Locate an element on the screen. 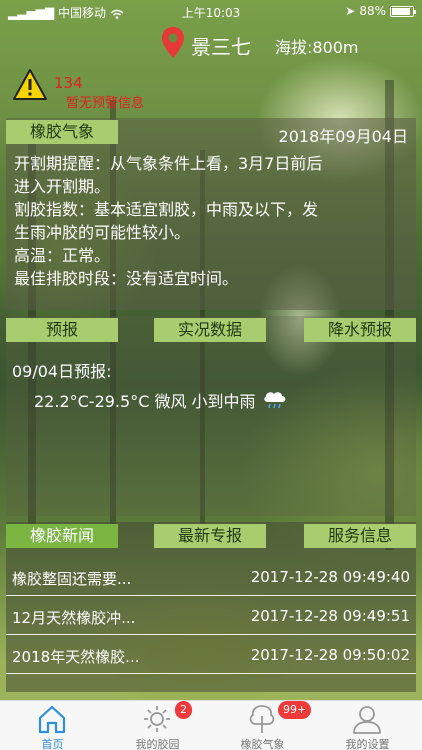 Image resolution: width=422 pixels, height=750 pixels. tabbar-rubber-weather: 99+ 橡胶气象 is located at coordinates (262, 725).